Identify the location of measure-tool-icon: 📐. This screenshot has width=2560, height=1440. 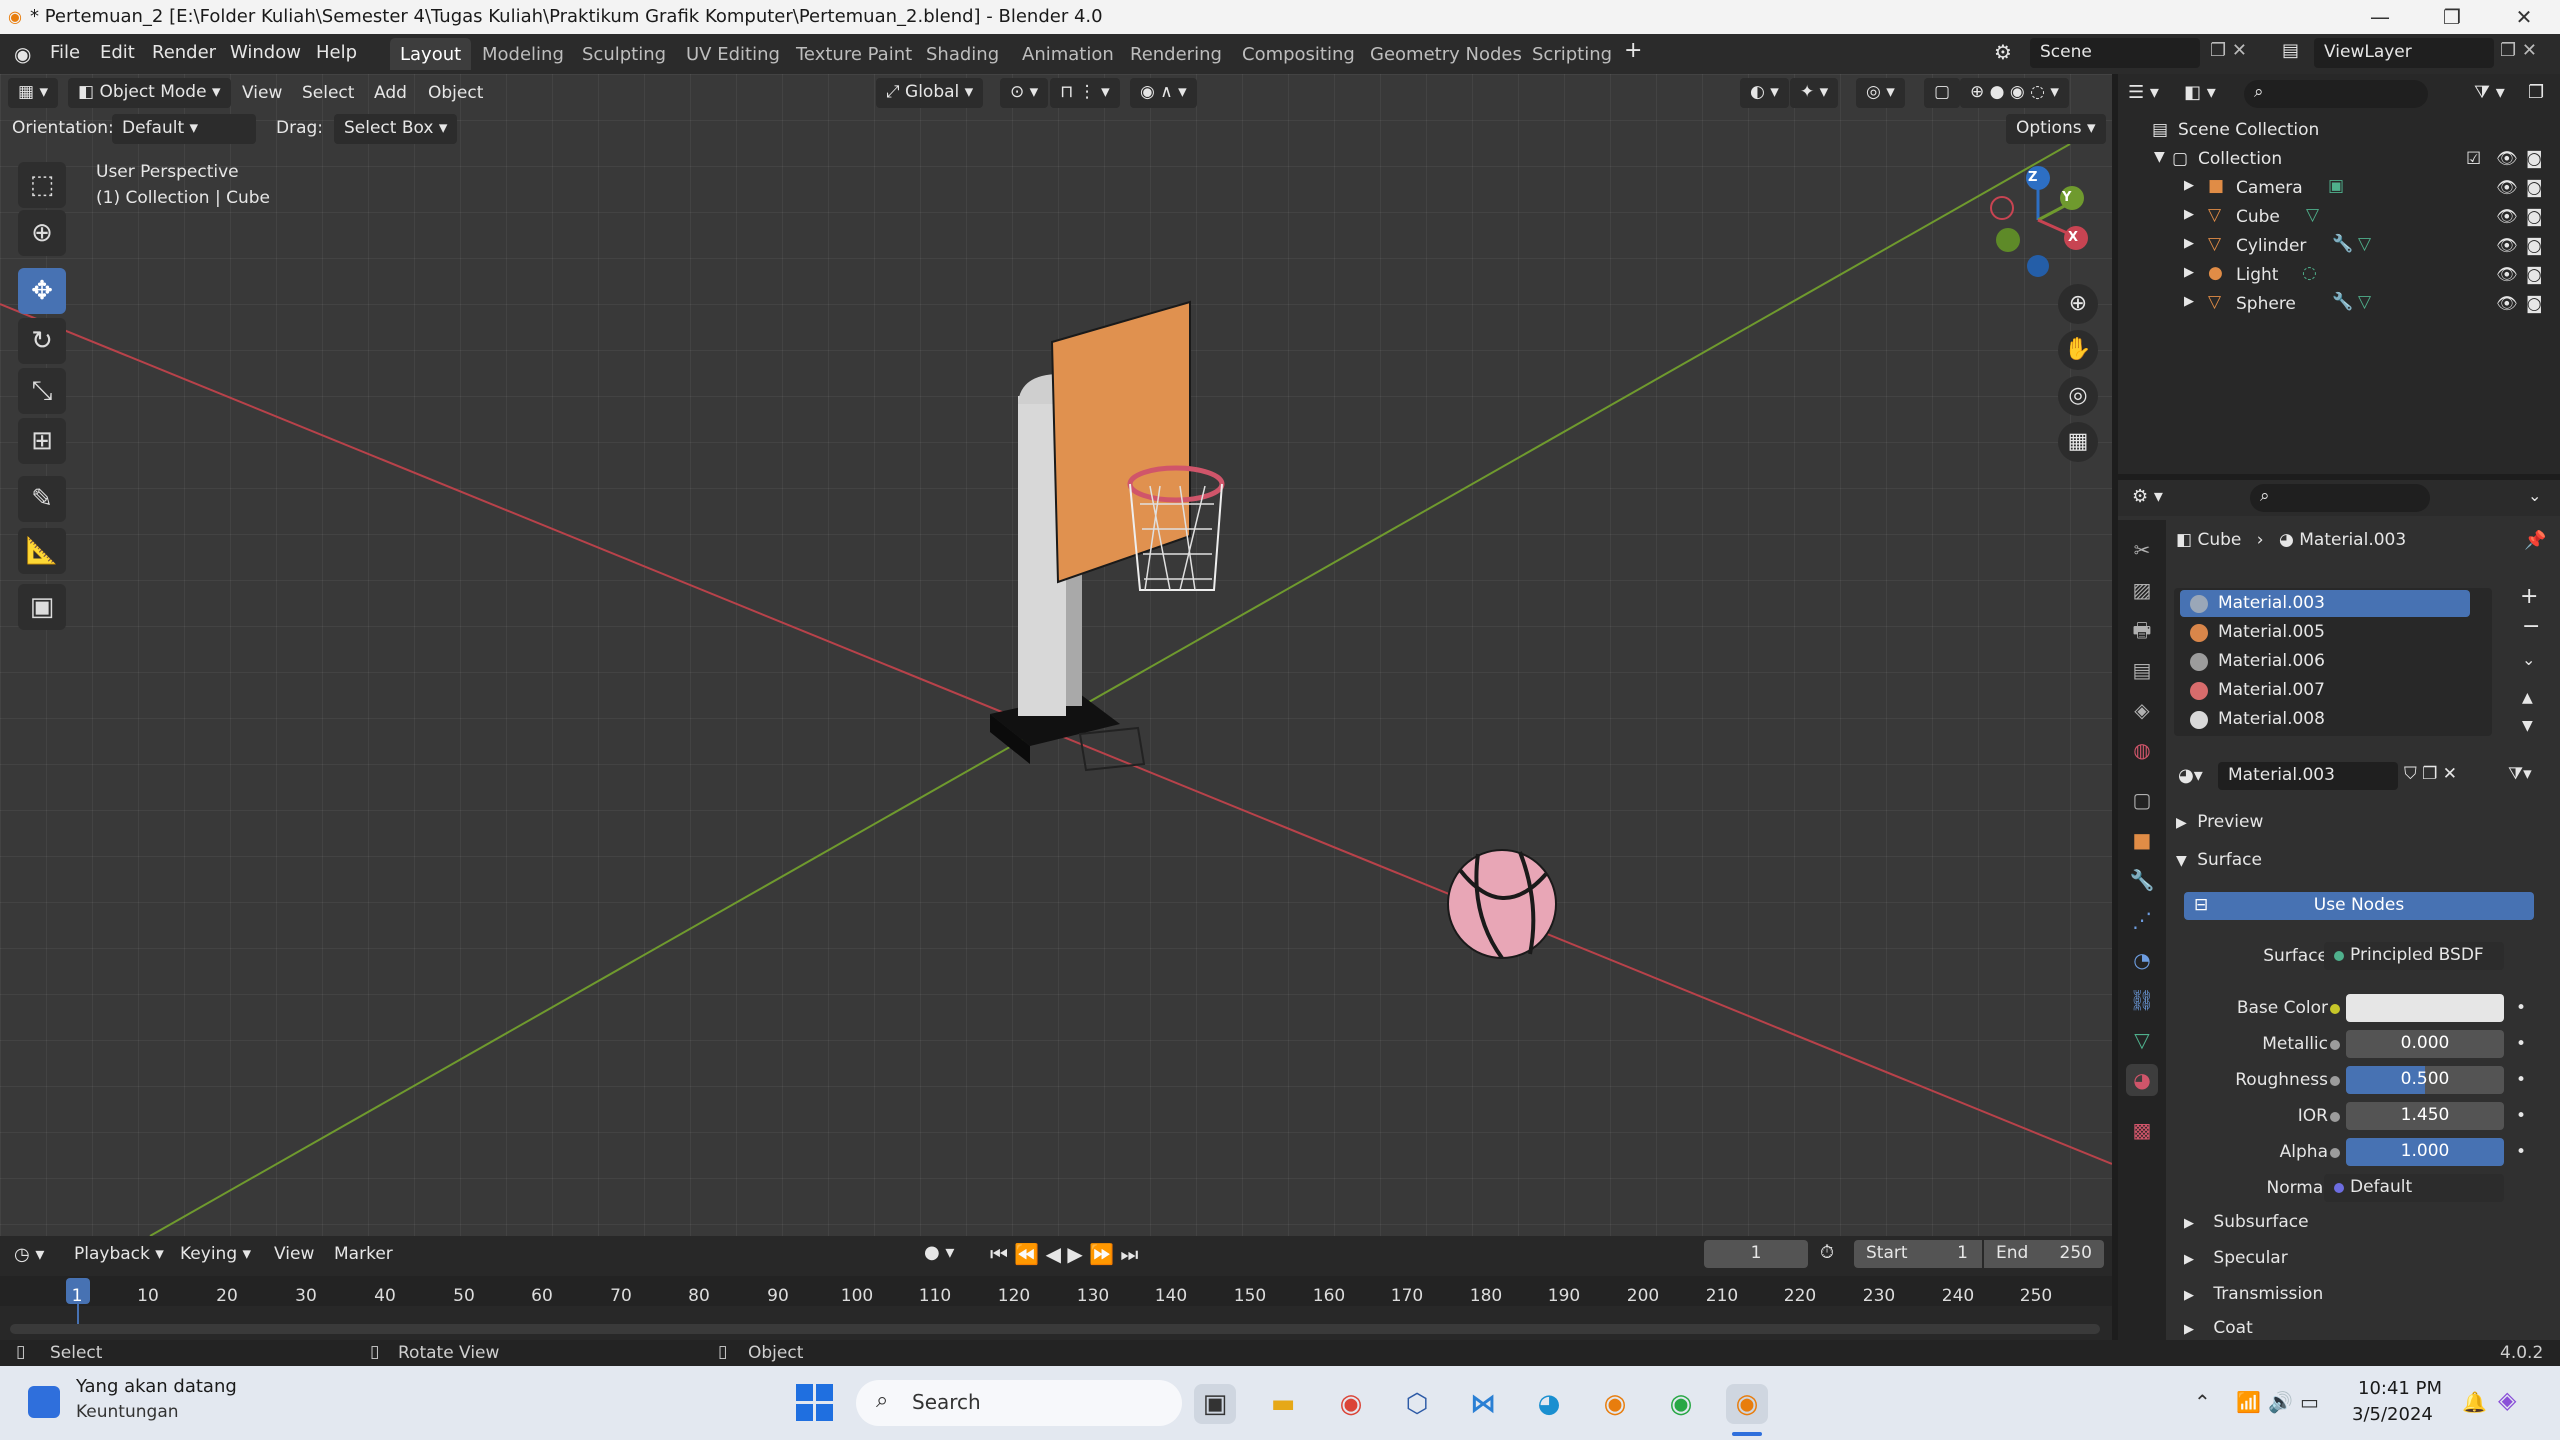
(42, 551).